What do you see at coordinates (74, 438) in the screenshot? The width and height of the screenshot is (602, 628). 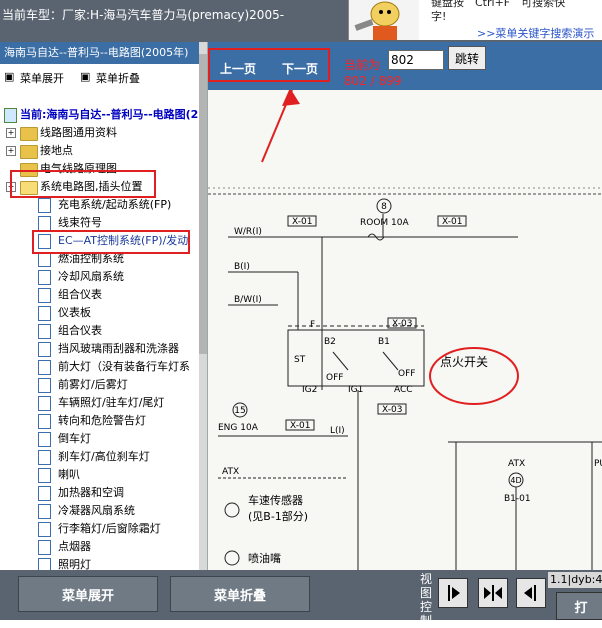 I see `tree-item-label: 倒车灯` at bounding box center [74, 438].